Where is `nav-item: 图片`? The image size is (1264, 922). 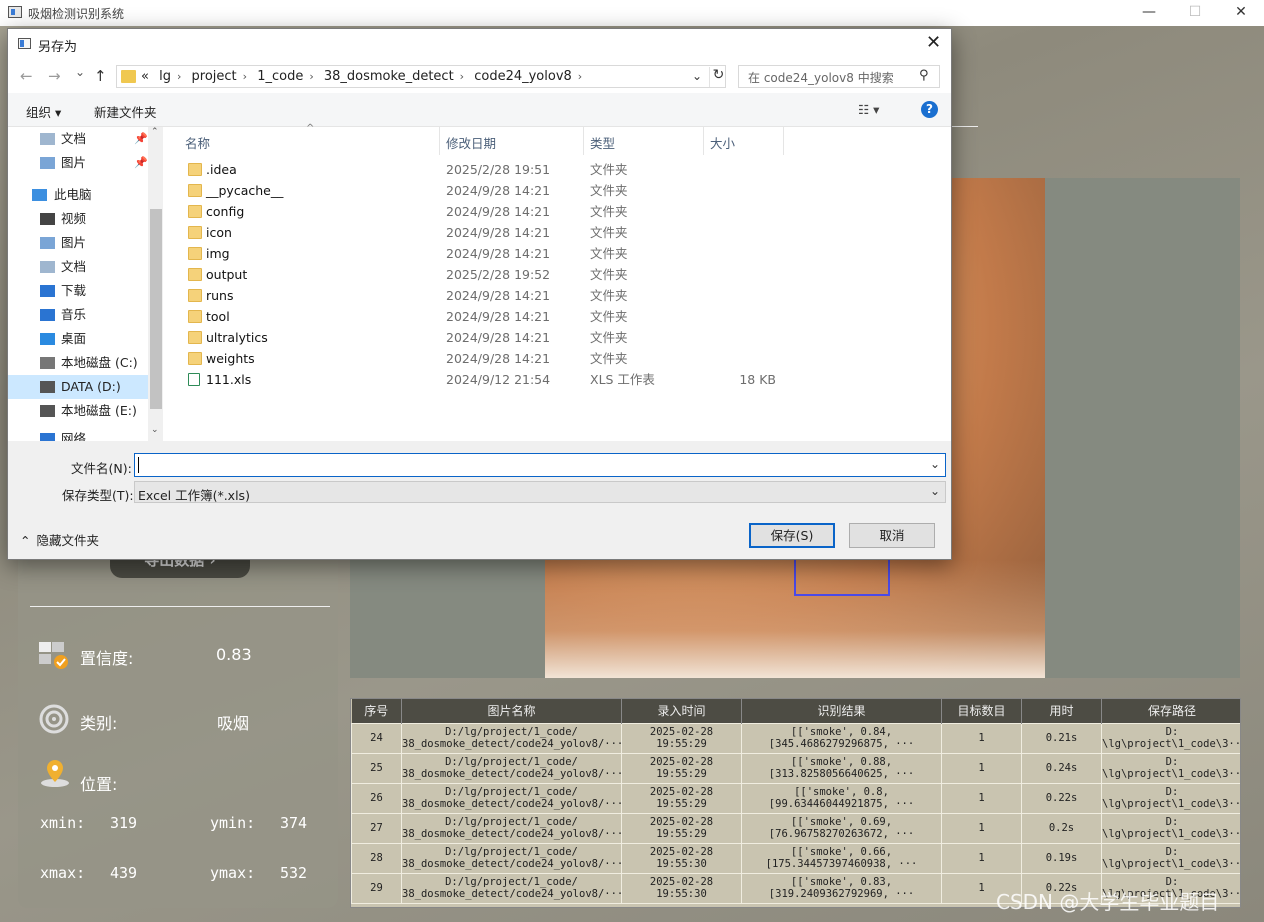 nav-item: 图片 is located at coordinates (82, 243).